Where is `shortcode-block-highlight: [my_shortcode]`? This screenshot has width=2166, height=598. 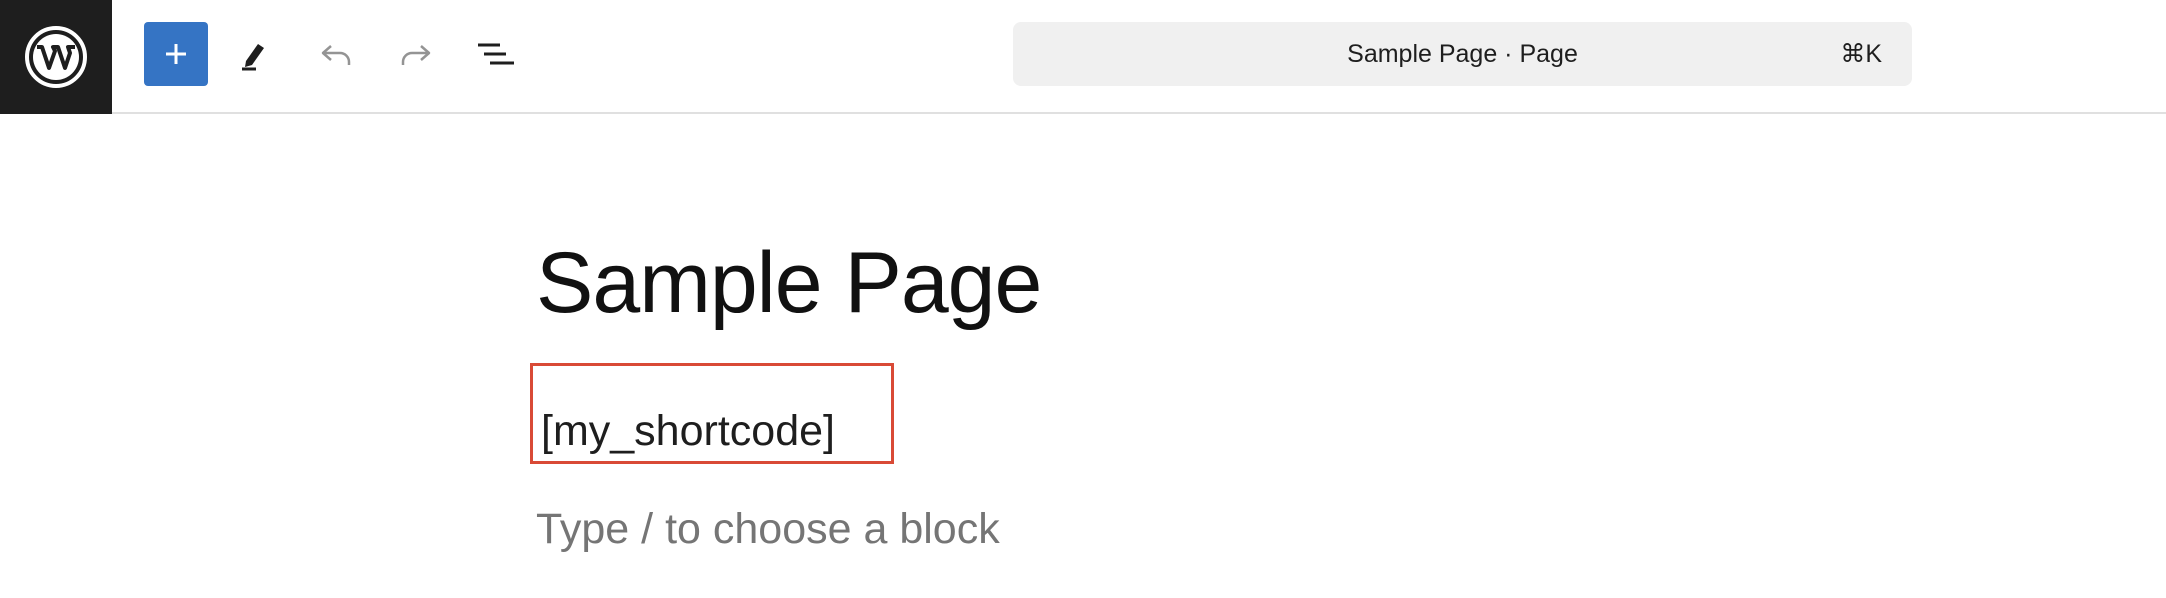
shortcode-block-highlight: [my_shortcode] is located at coordinates (712, 413).